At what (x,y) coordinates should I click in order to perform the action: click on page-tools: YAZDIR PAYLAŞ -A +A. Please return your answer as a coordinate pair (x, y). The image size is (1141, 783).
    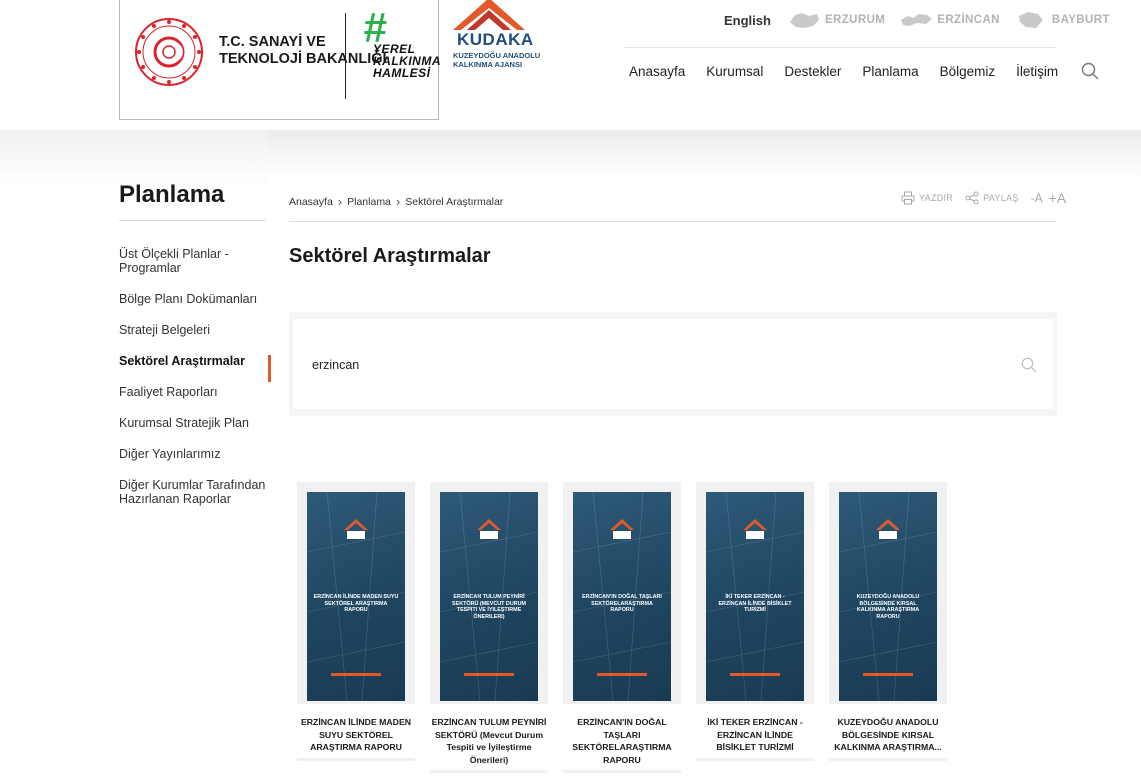
    Looking at the image, I should click on (983, 198).